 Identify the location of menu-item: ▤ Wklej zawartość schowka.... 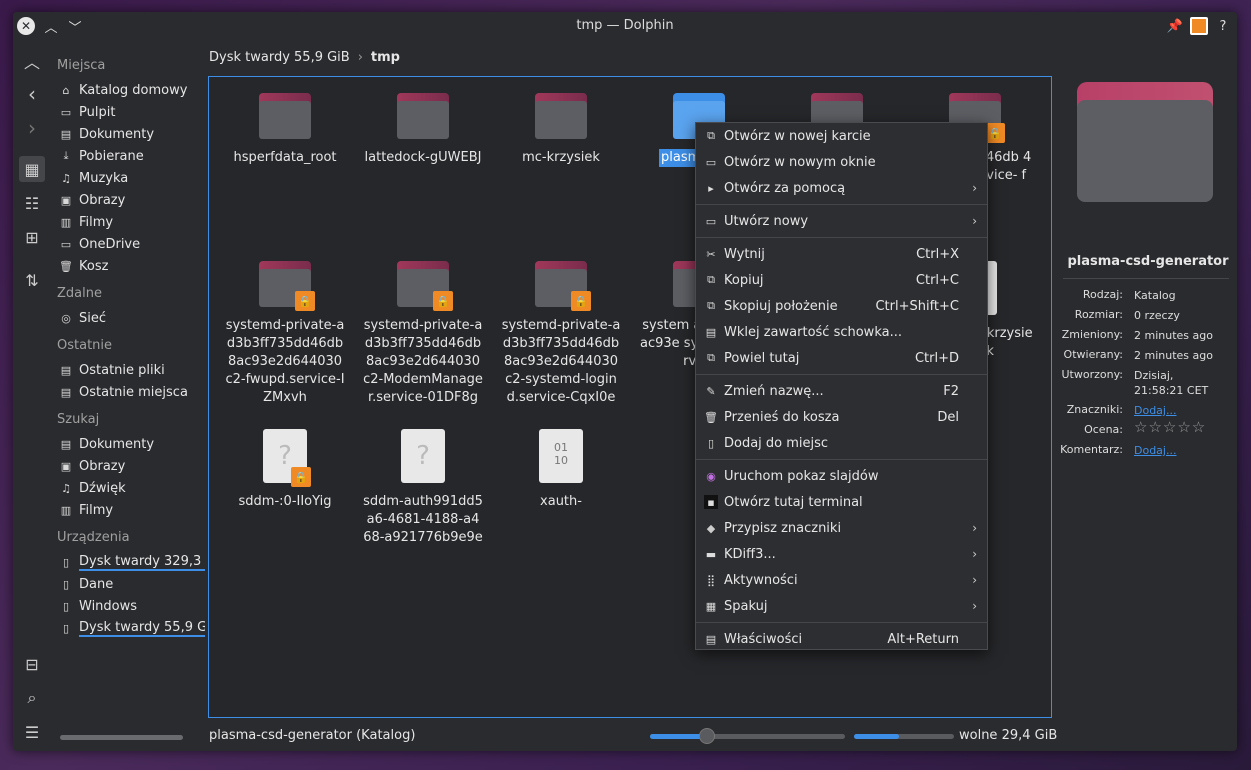
(841, 332).